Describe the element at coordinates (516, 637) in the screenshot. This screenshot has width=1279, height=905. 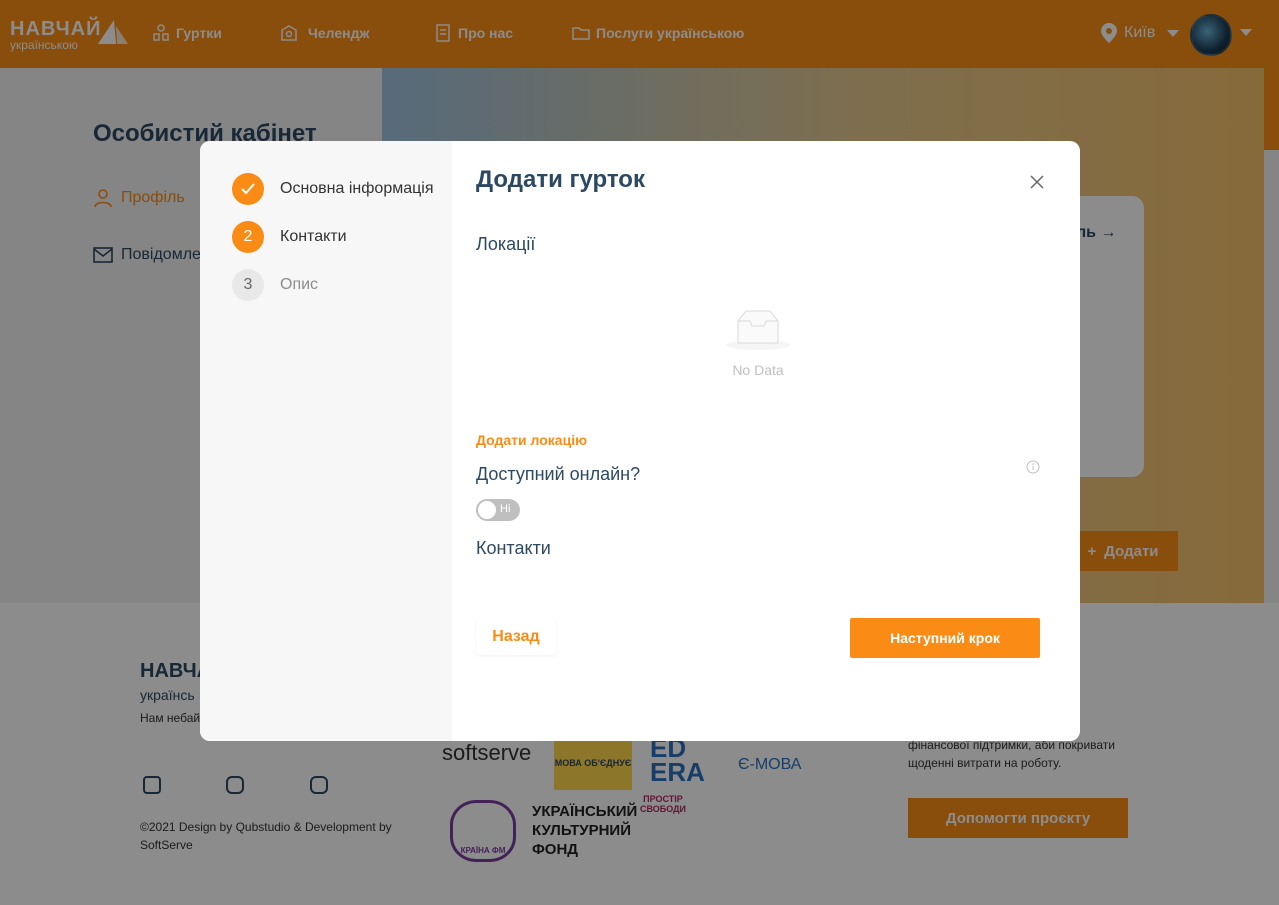
I see `back-button: Назад` at that location.